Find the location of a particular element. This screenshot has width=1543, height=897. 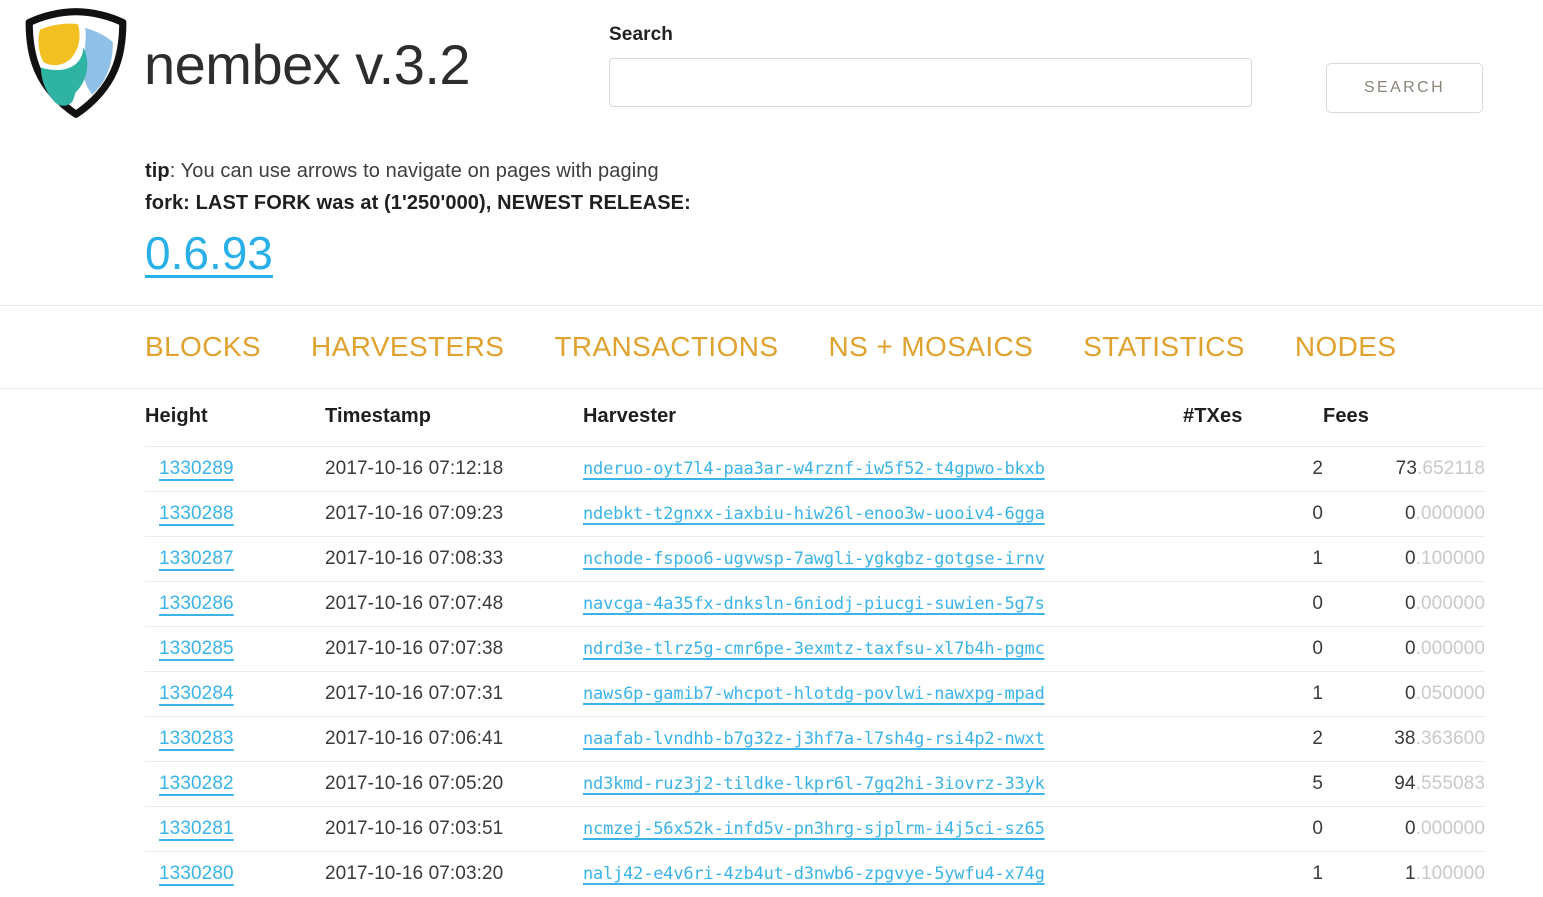

newest-release-link: 0.6.93 is located at coordinates (209, 253).